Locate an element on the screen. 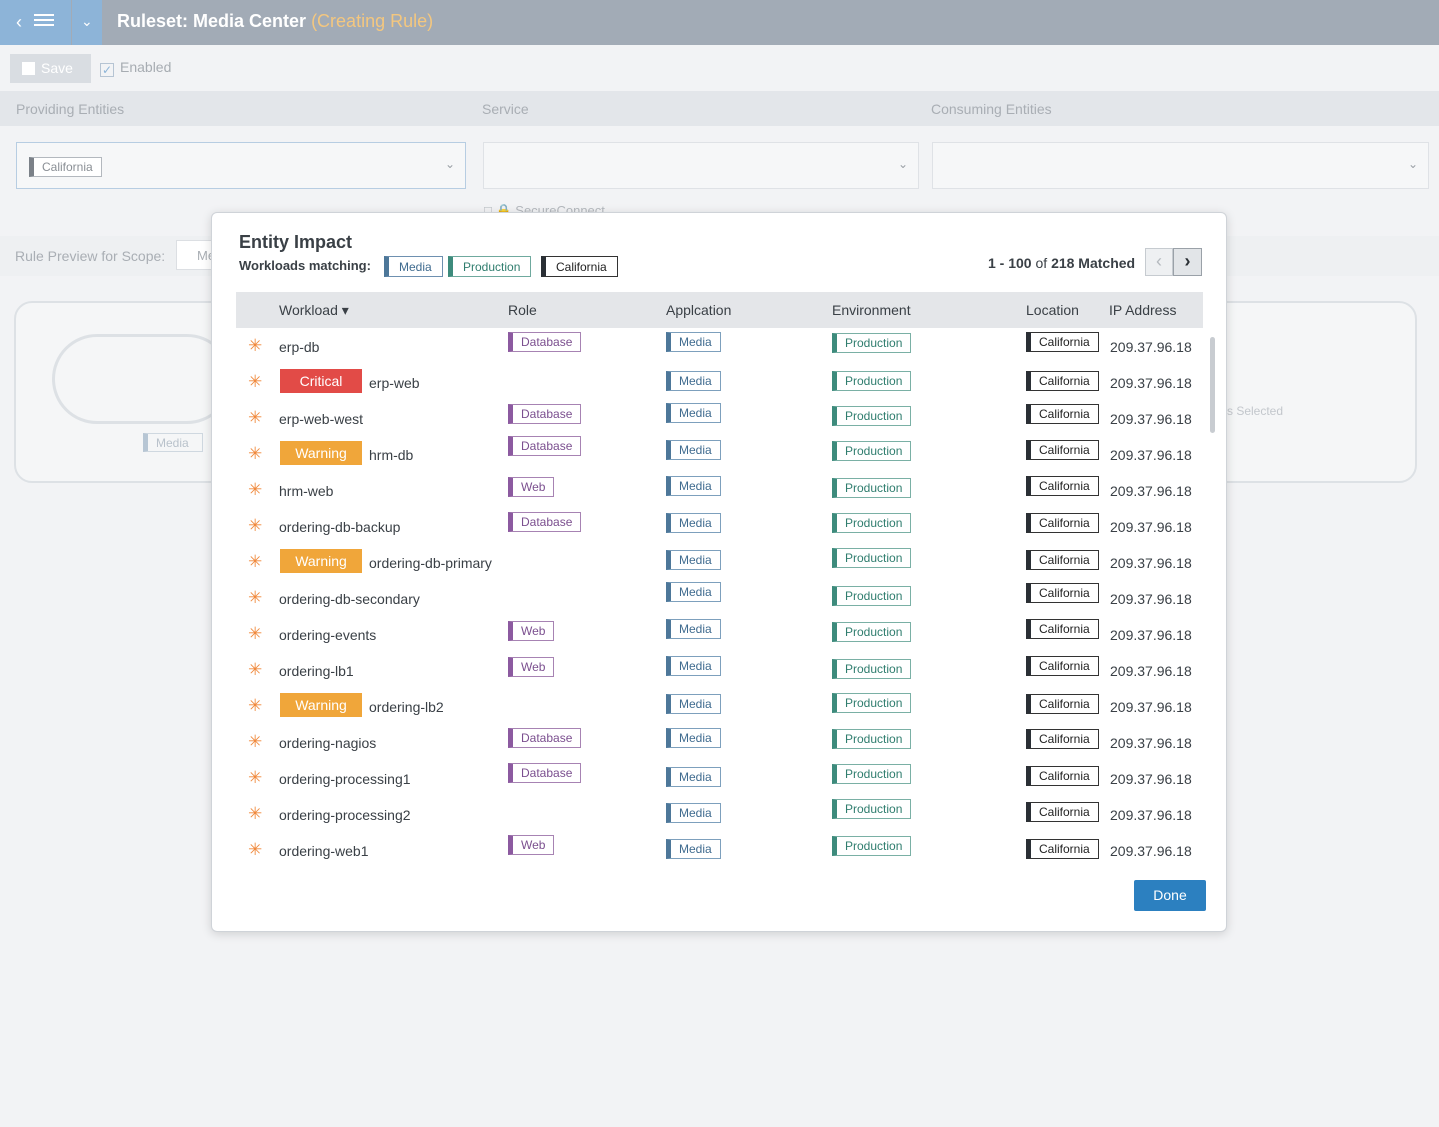 This screenshot has width=1439, height=1127. ruleset-title: Ruleset: Media Center is located at coordinates (212, 21).